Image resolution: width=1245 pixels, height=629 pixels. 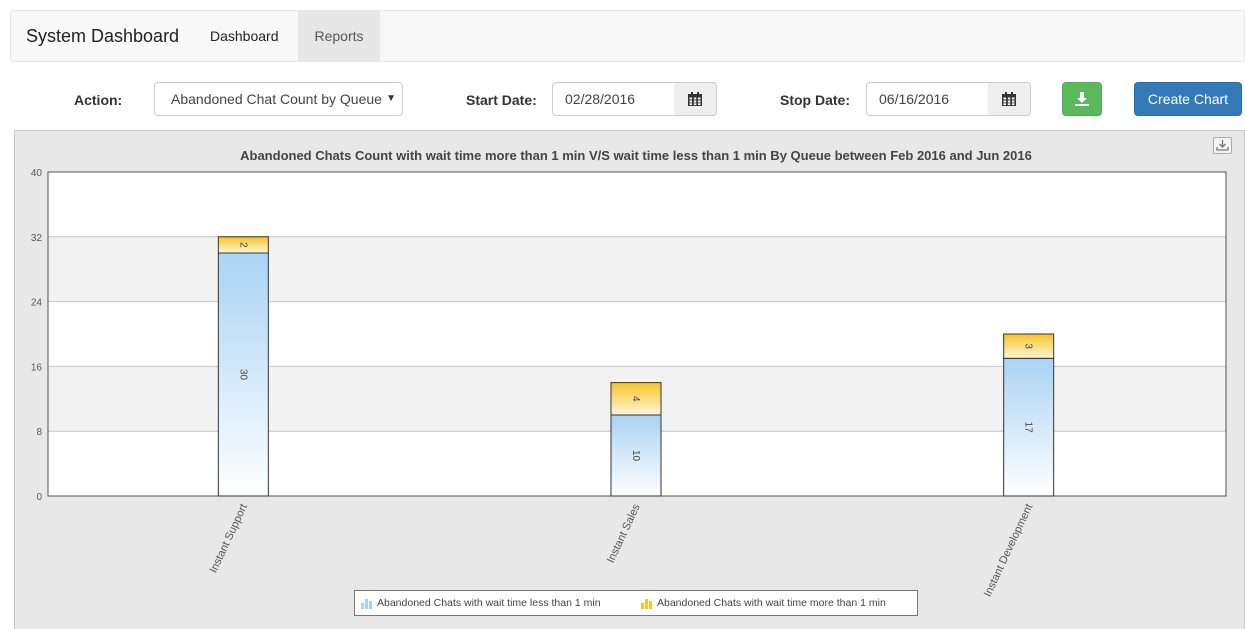 What do you see at coordinates (37, 367) in the screenshot?
I see `y-tick-label: 16` at bounding box center [37, 367].